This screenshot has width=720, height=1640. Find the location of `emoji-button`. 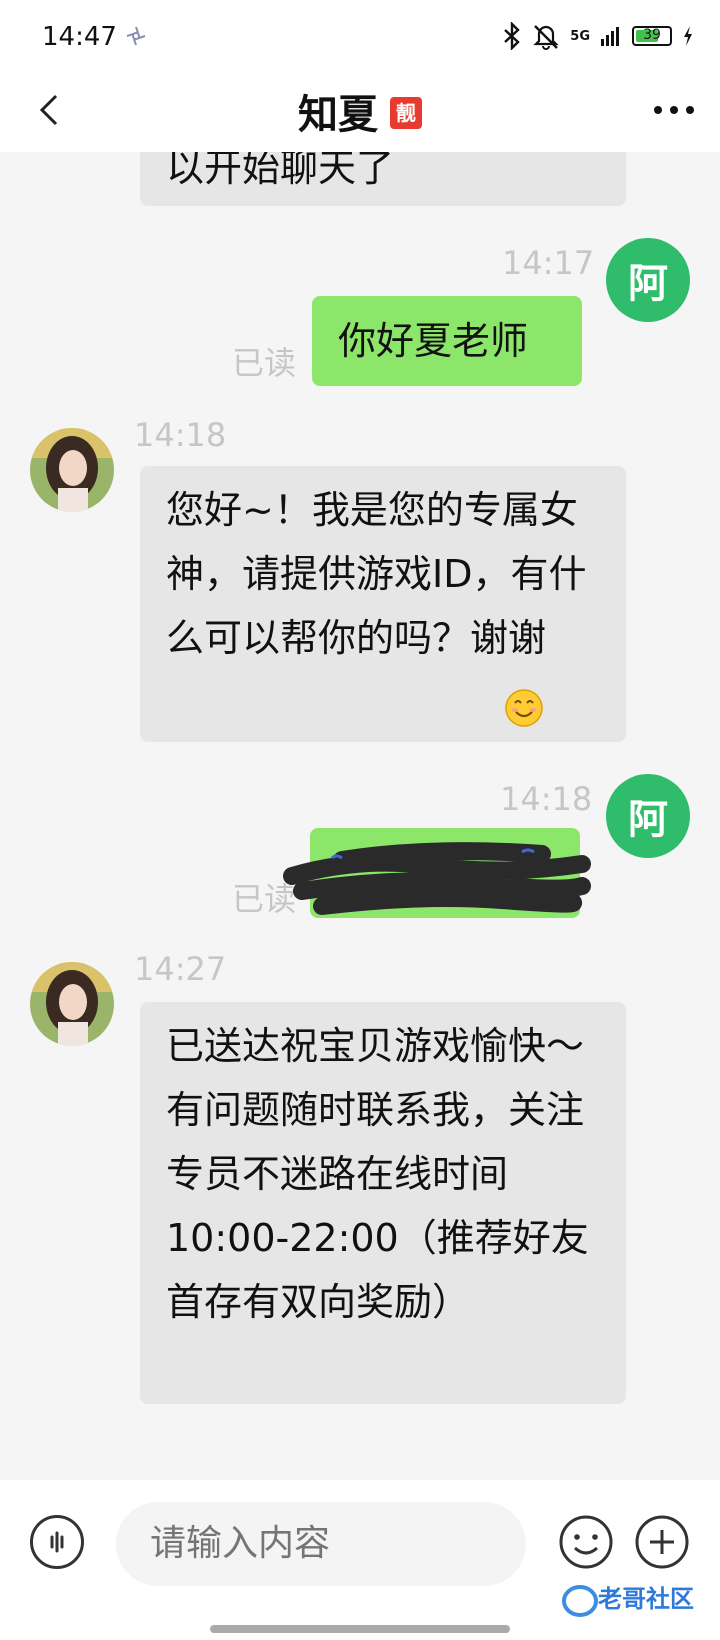

emoji-button is located at coordinates (586, 1542).